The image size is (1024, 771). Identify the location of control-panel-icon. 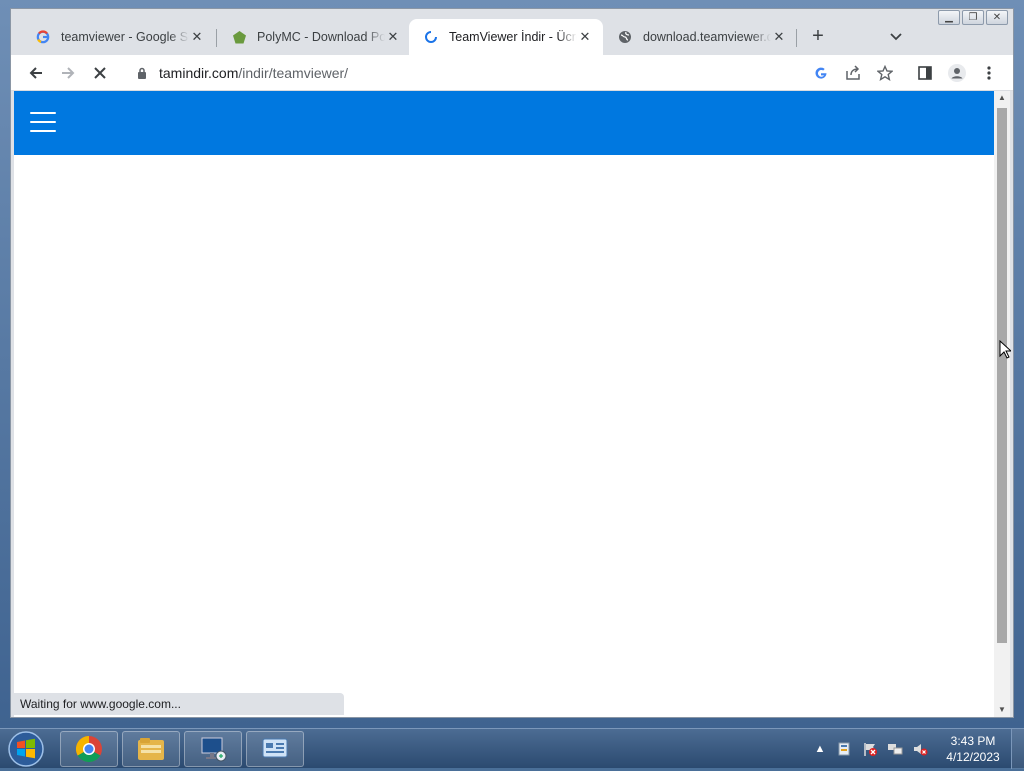
(275, 748).